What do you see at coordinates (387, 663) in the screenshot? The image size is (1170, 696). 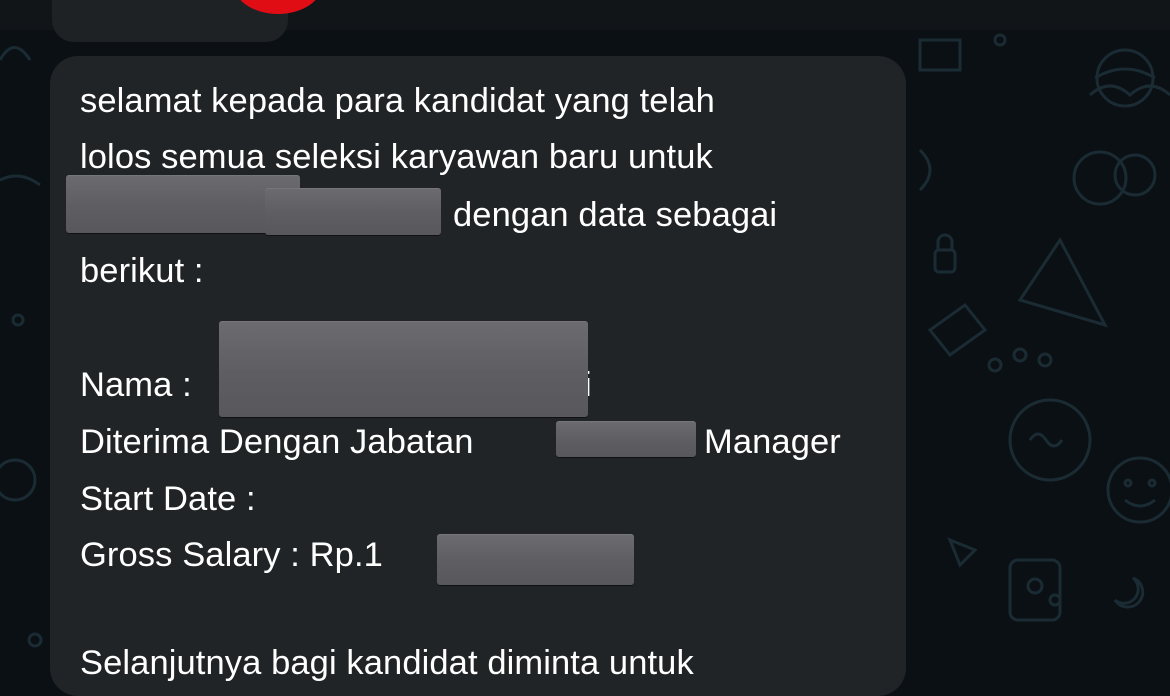 I see `message-next-line: Selanjutnya bagi kandidat diminta untuk` at bounding box center [387, 663].